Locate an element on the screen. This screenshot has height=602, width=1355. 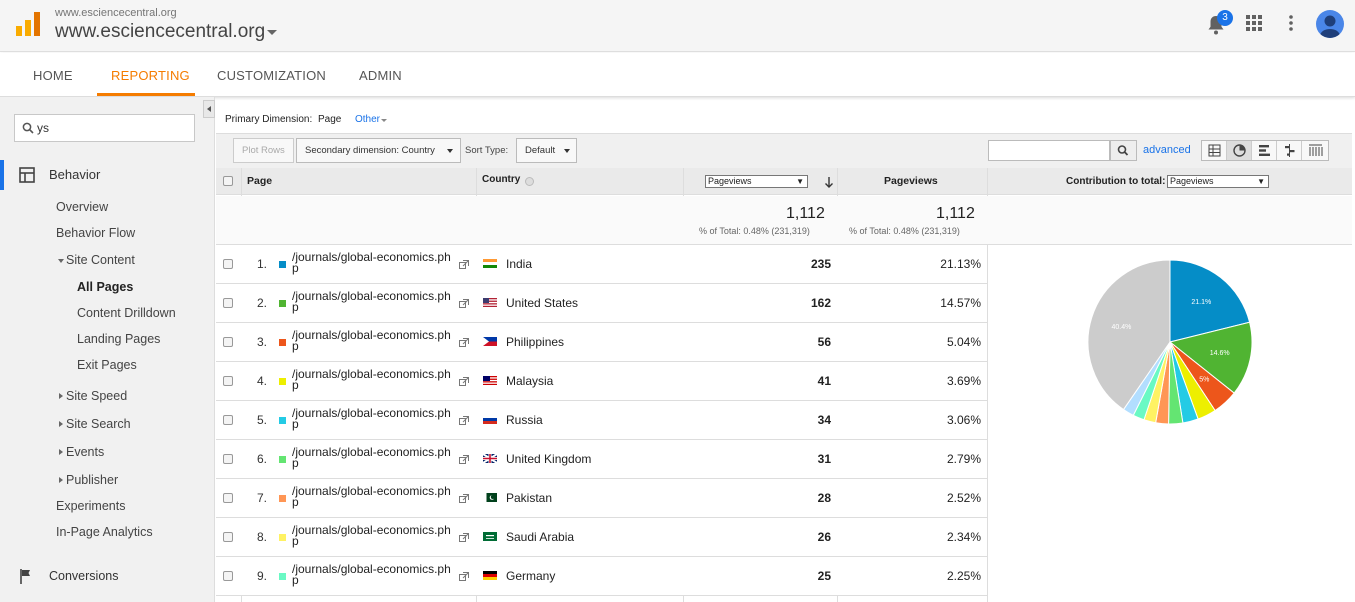
remove-dimension-icon is located at coordinates (529, 181).